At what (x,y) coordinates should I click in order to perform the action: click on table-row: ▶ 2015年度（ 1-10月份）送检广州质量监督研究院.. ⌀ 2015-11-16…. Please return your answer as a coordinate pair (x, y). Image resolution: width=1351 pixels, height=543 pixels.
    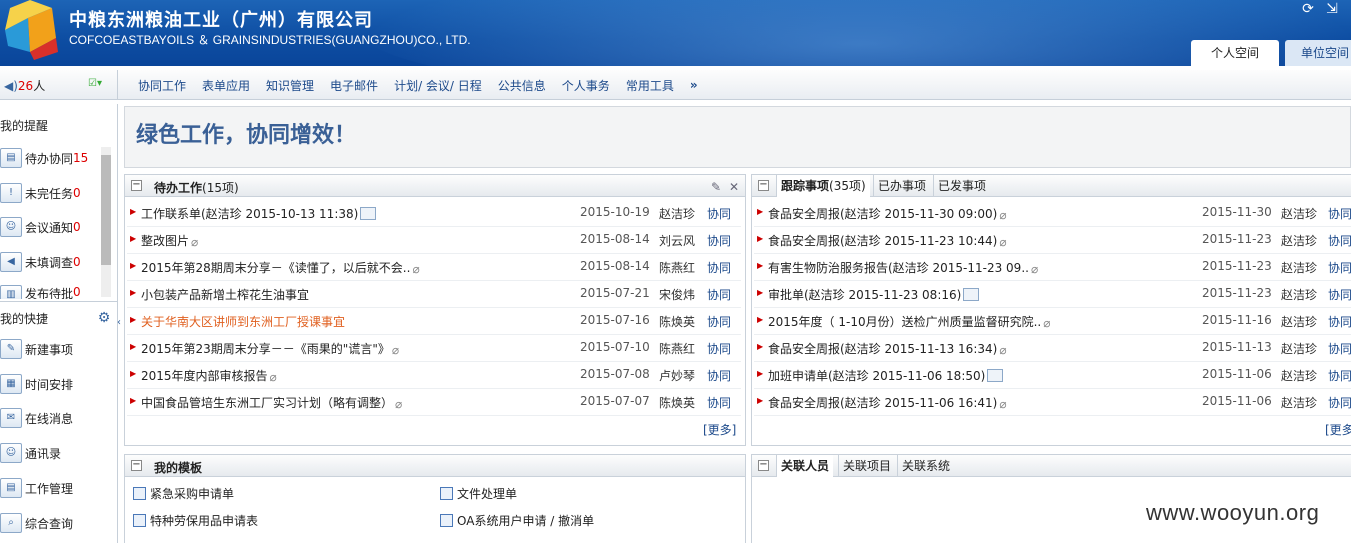
    Looking at the image, I should click on (1051, 320).